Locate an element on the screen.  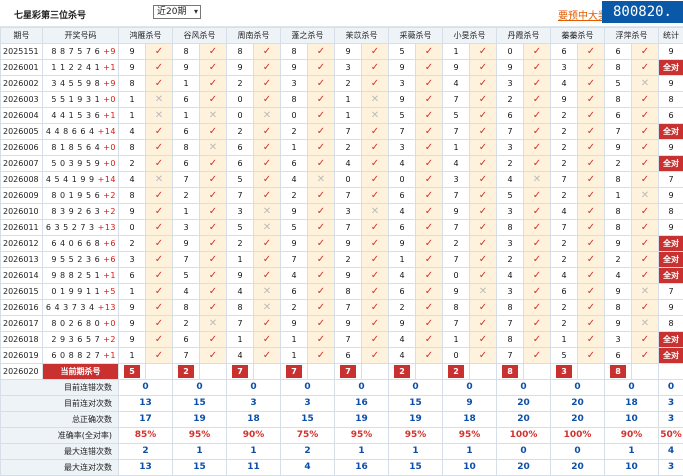
current-period-row: 2026020当前期杀号5277722838 is located at coordinates (342, 372).